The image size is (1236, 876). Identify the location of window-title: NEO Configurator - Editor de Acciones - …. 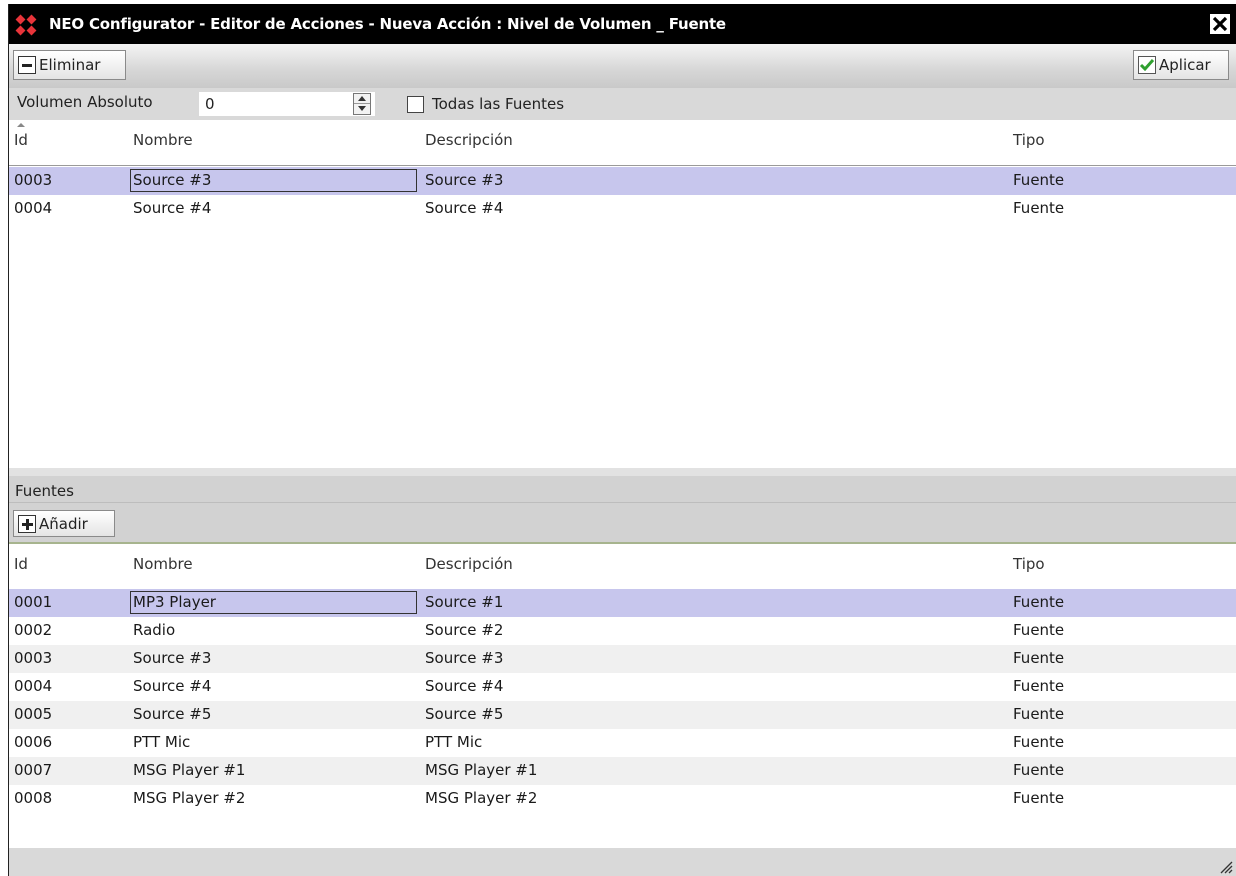
(387, 24).